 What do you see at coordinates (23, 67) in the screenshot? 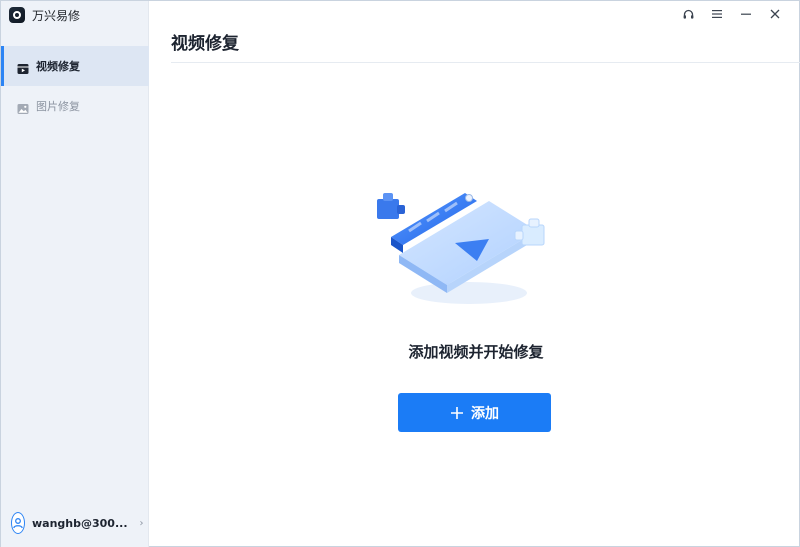
I see `video-icon` at bounding box center [23, 67].